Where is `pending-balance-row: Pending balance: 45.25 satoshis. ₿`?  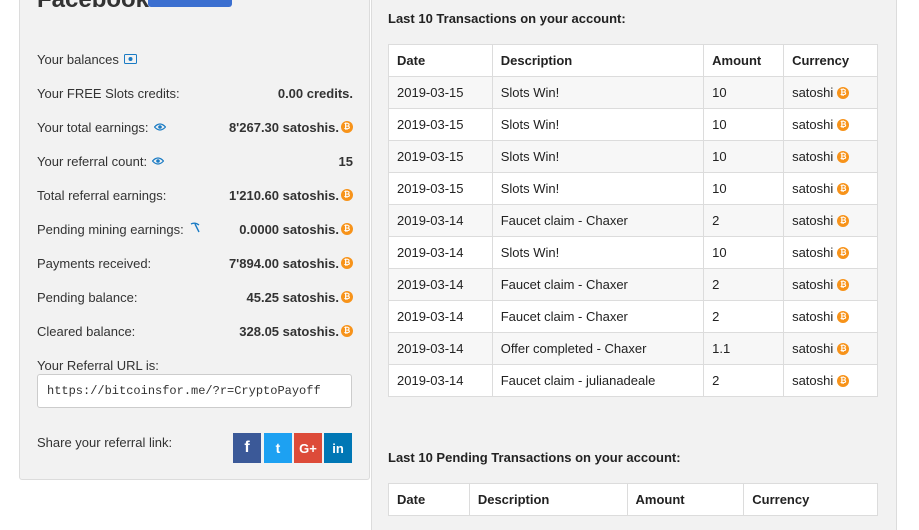
pending-balance-row: Pending balance: 45.25 satoshis. ₿ is located at coordinates (195, 297).